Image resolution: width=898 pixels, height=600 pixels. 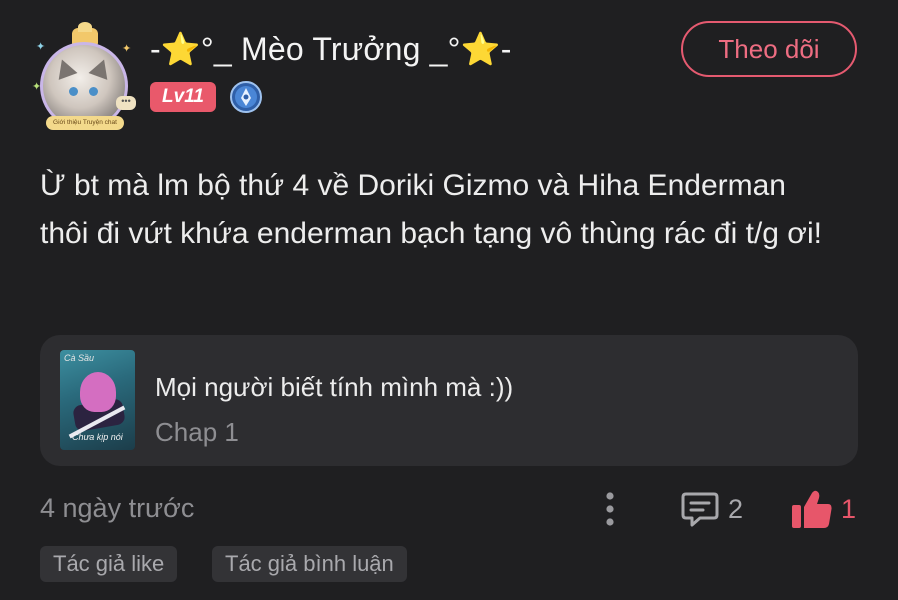 I want to click on reply-count: 2, so click(x=736, y=509).